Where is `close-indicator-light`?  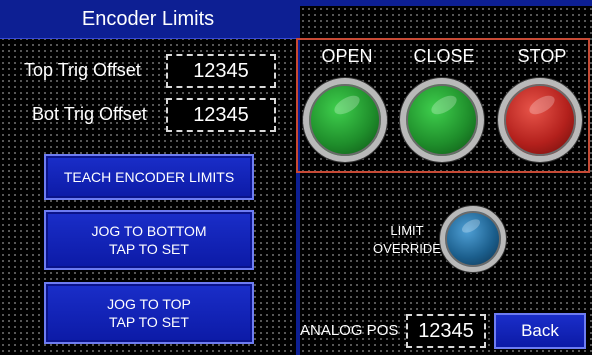 close-indicator-light is located at coordinates (442, 120).